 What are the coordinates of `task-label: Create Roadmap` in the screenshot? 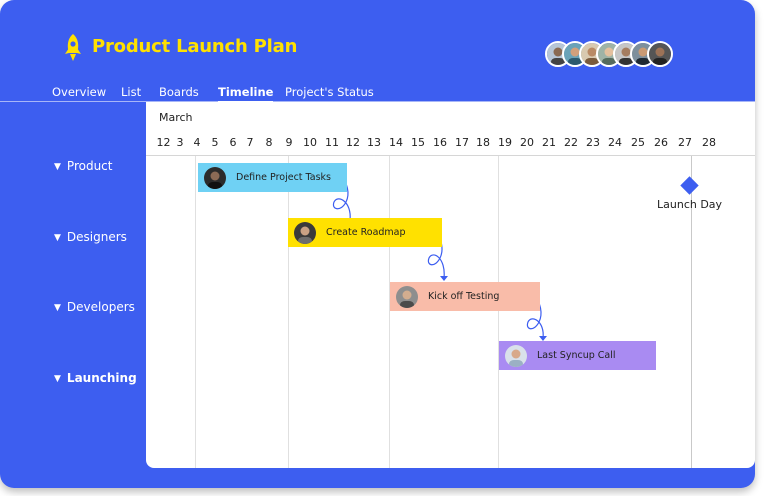 It's located at (366, 232).